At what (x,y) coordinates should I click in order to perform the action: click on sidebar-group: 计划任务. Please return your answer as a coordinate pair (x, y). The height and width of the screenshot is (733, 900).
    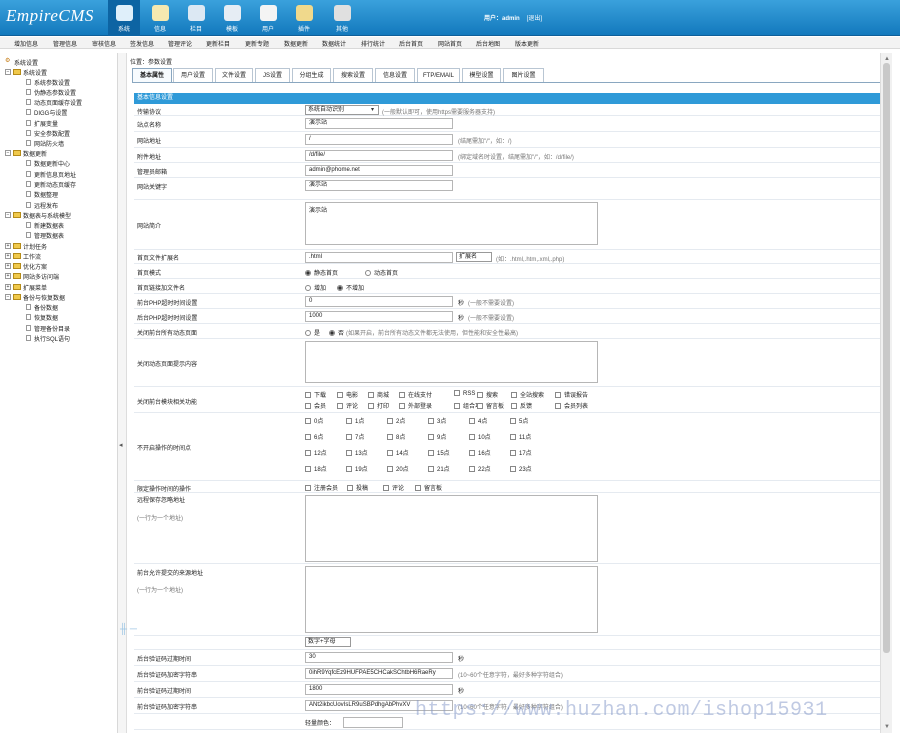
    Looking at the image, I should click on (35, 246).